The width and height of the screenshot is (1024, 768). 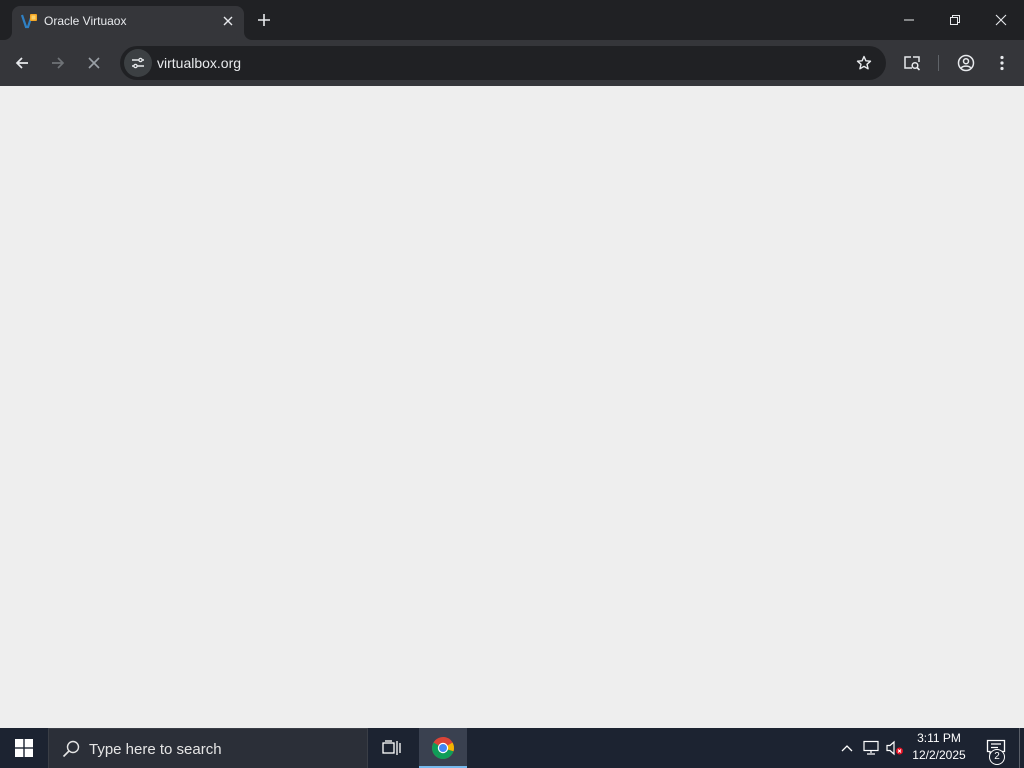 I want to click on close-window-button, so click(x=1001, y=20).